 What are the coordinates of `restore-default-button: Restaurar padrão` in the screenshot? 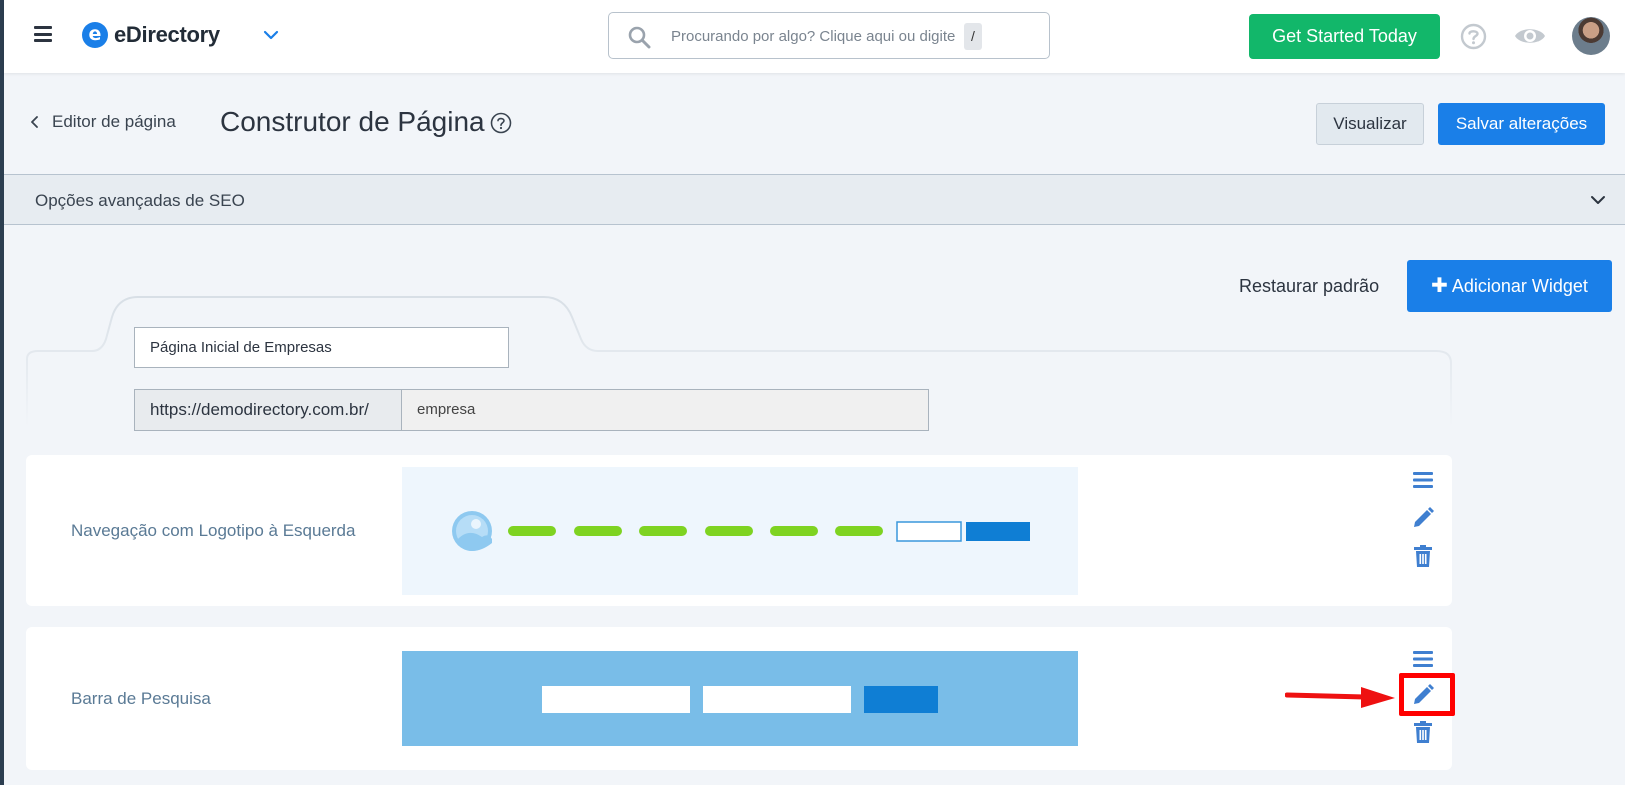 It's located at (1309, 286).